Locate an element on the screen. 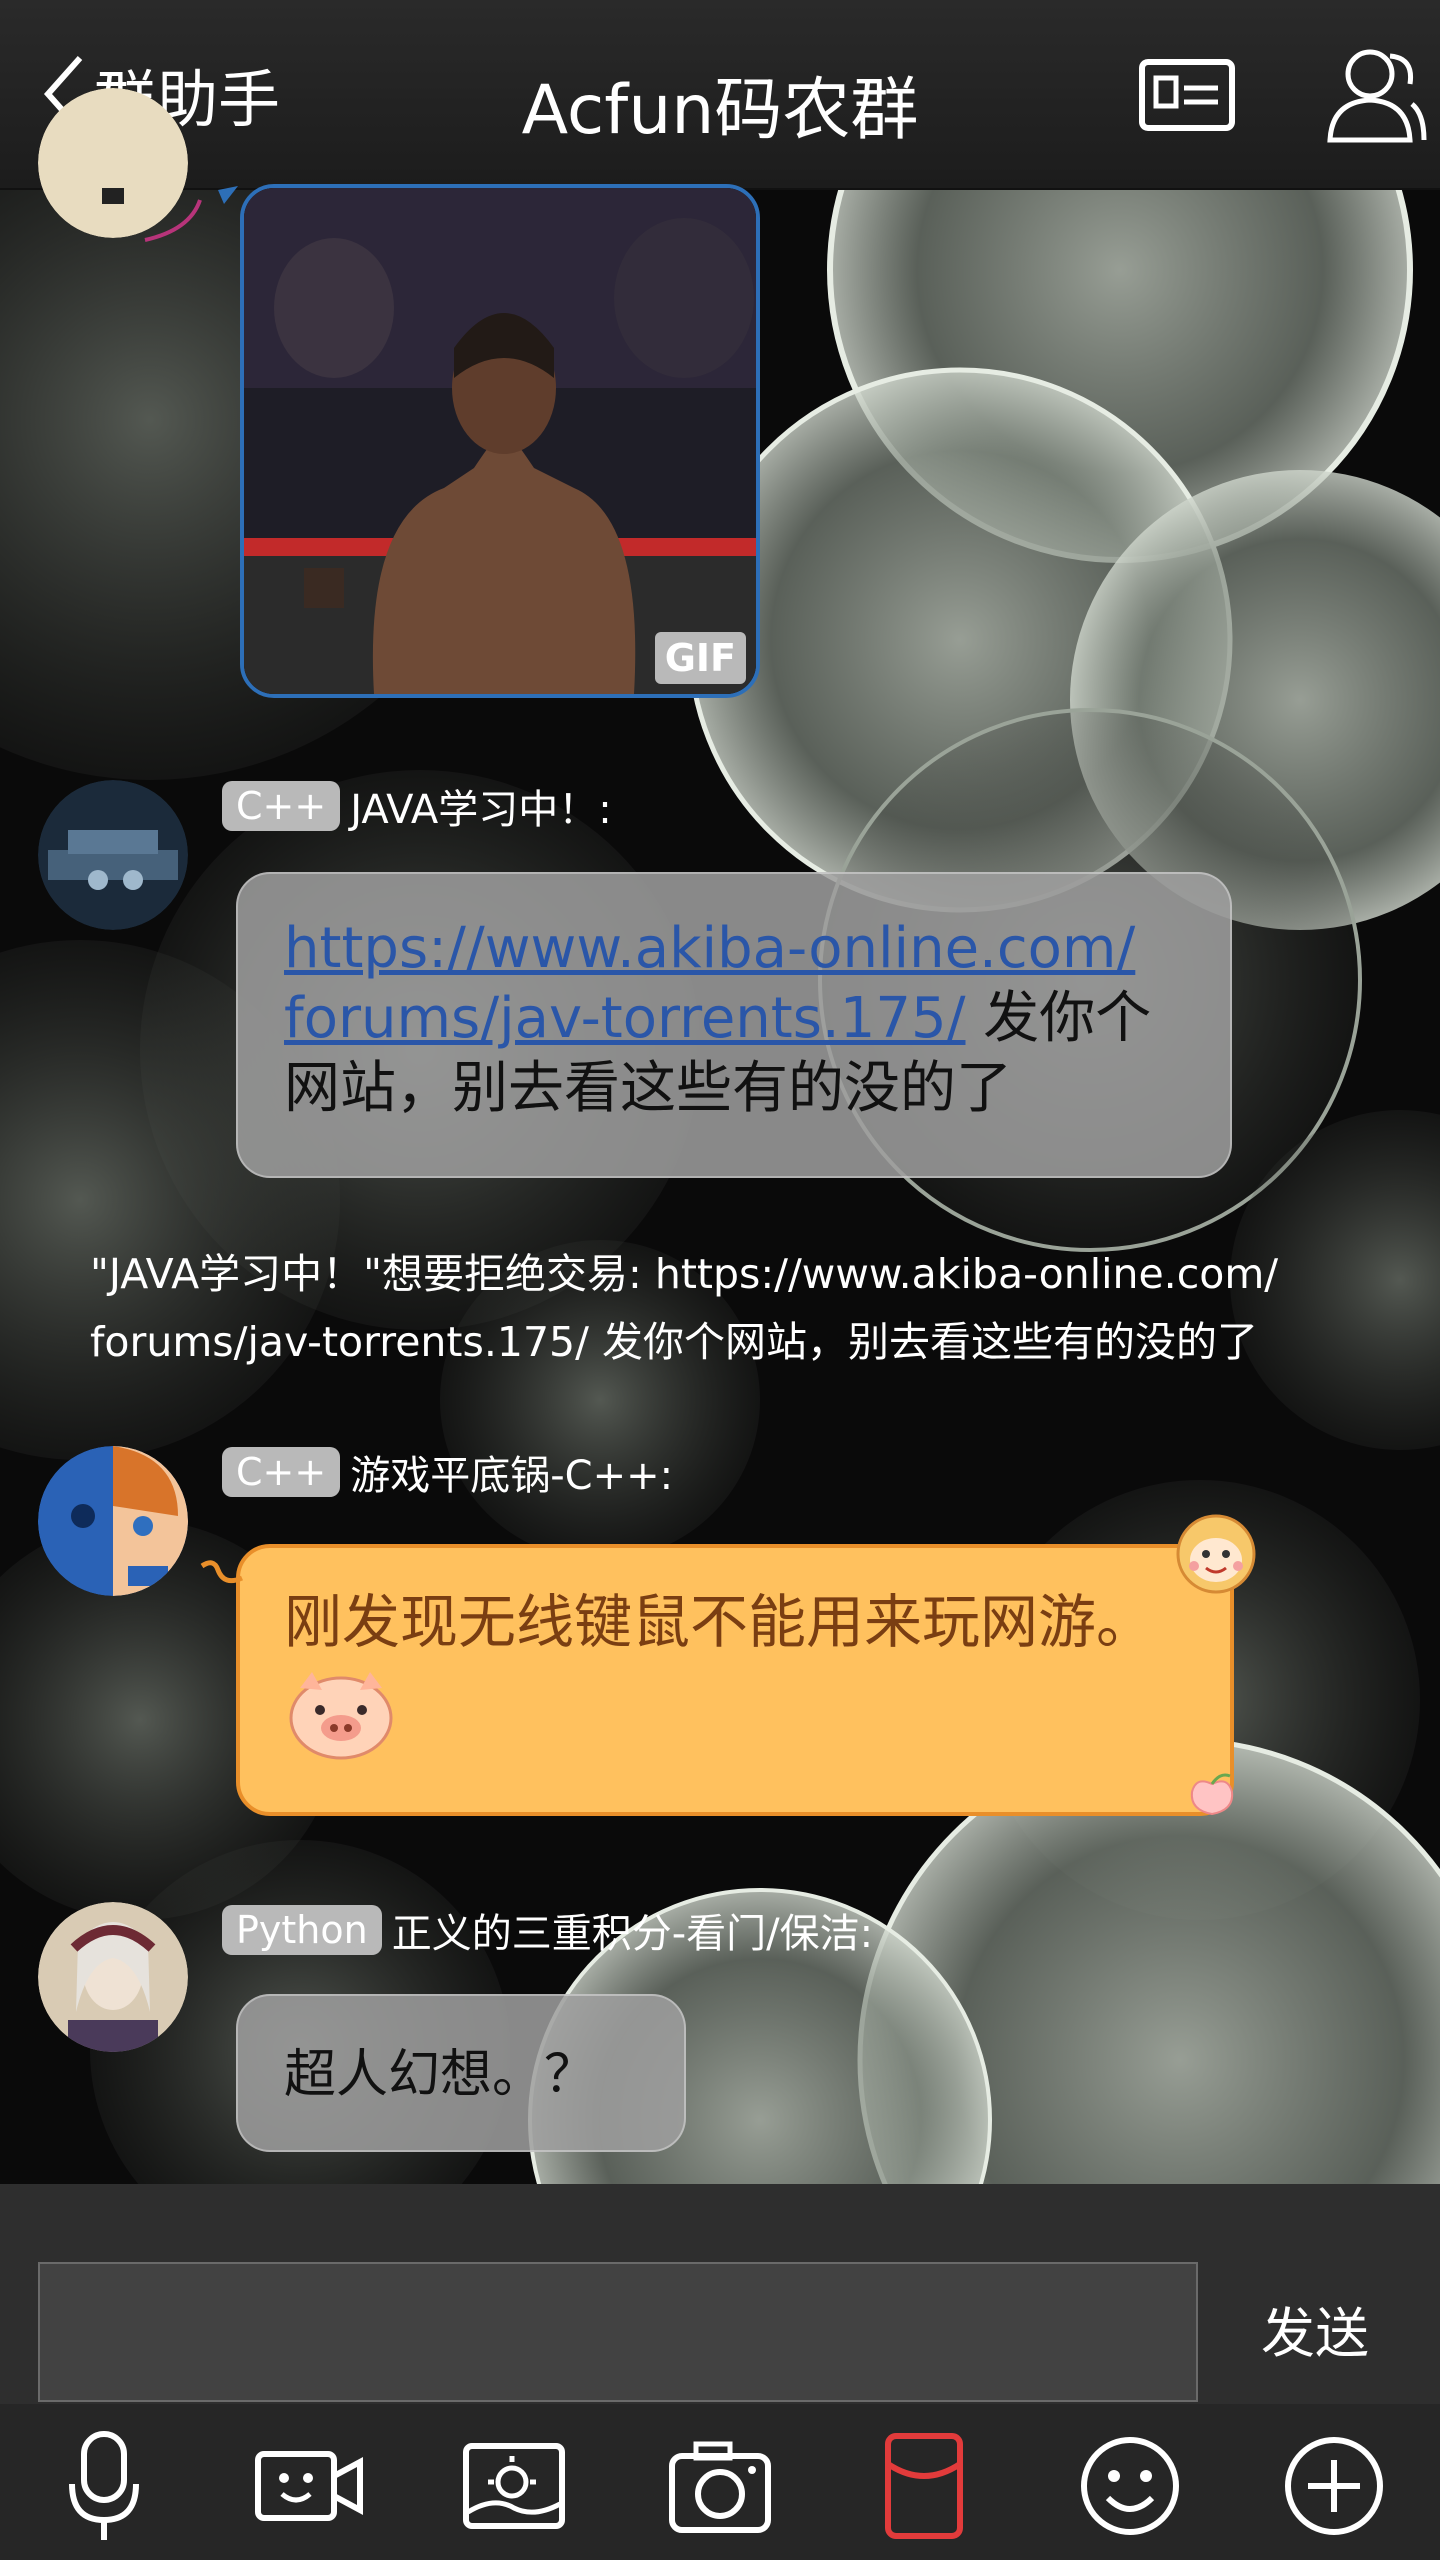  gallery-button is located at coordinates (514, 2486).